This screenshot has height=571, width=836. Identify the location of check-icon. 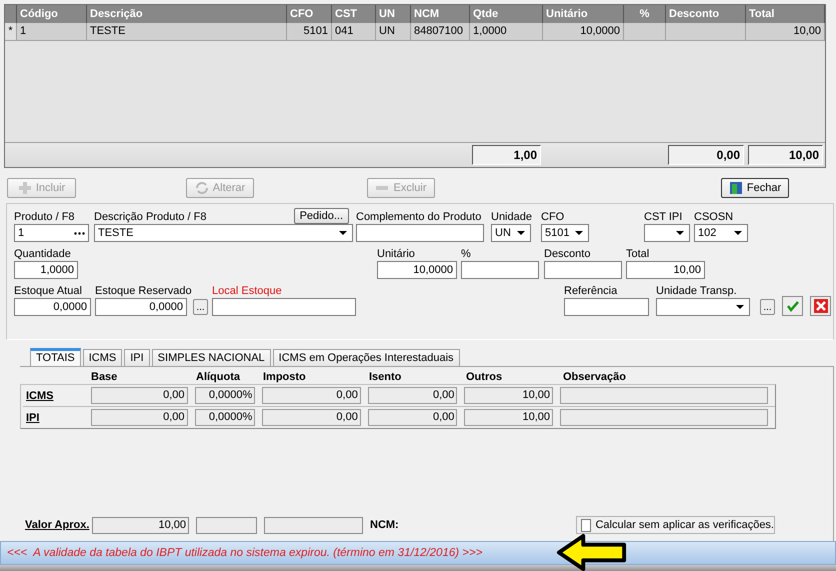
(793, 306).